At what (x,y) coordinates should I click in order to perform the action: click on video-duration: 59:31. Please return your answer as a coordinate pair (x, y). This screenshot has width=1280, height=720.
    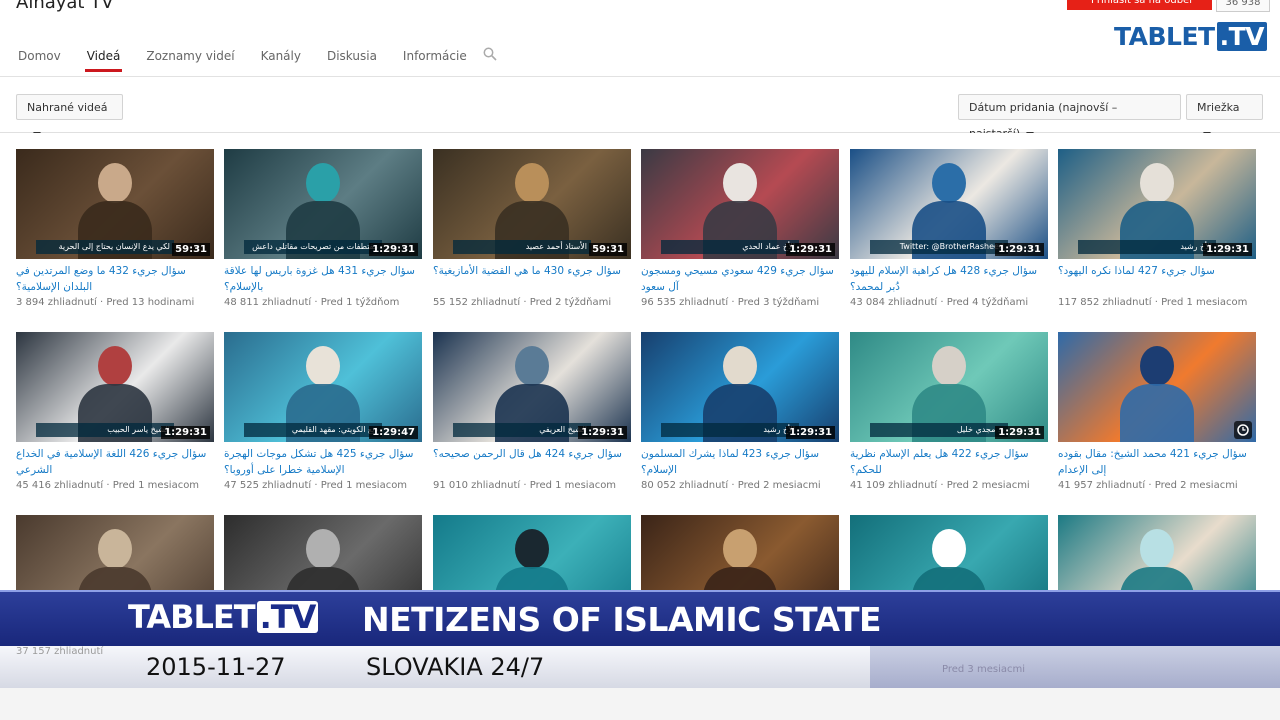
    Looking at the image, I should click on (608, 249).